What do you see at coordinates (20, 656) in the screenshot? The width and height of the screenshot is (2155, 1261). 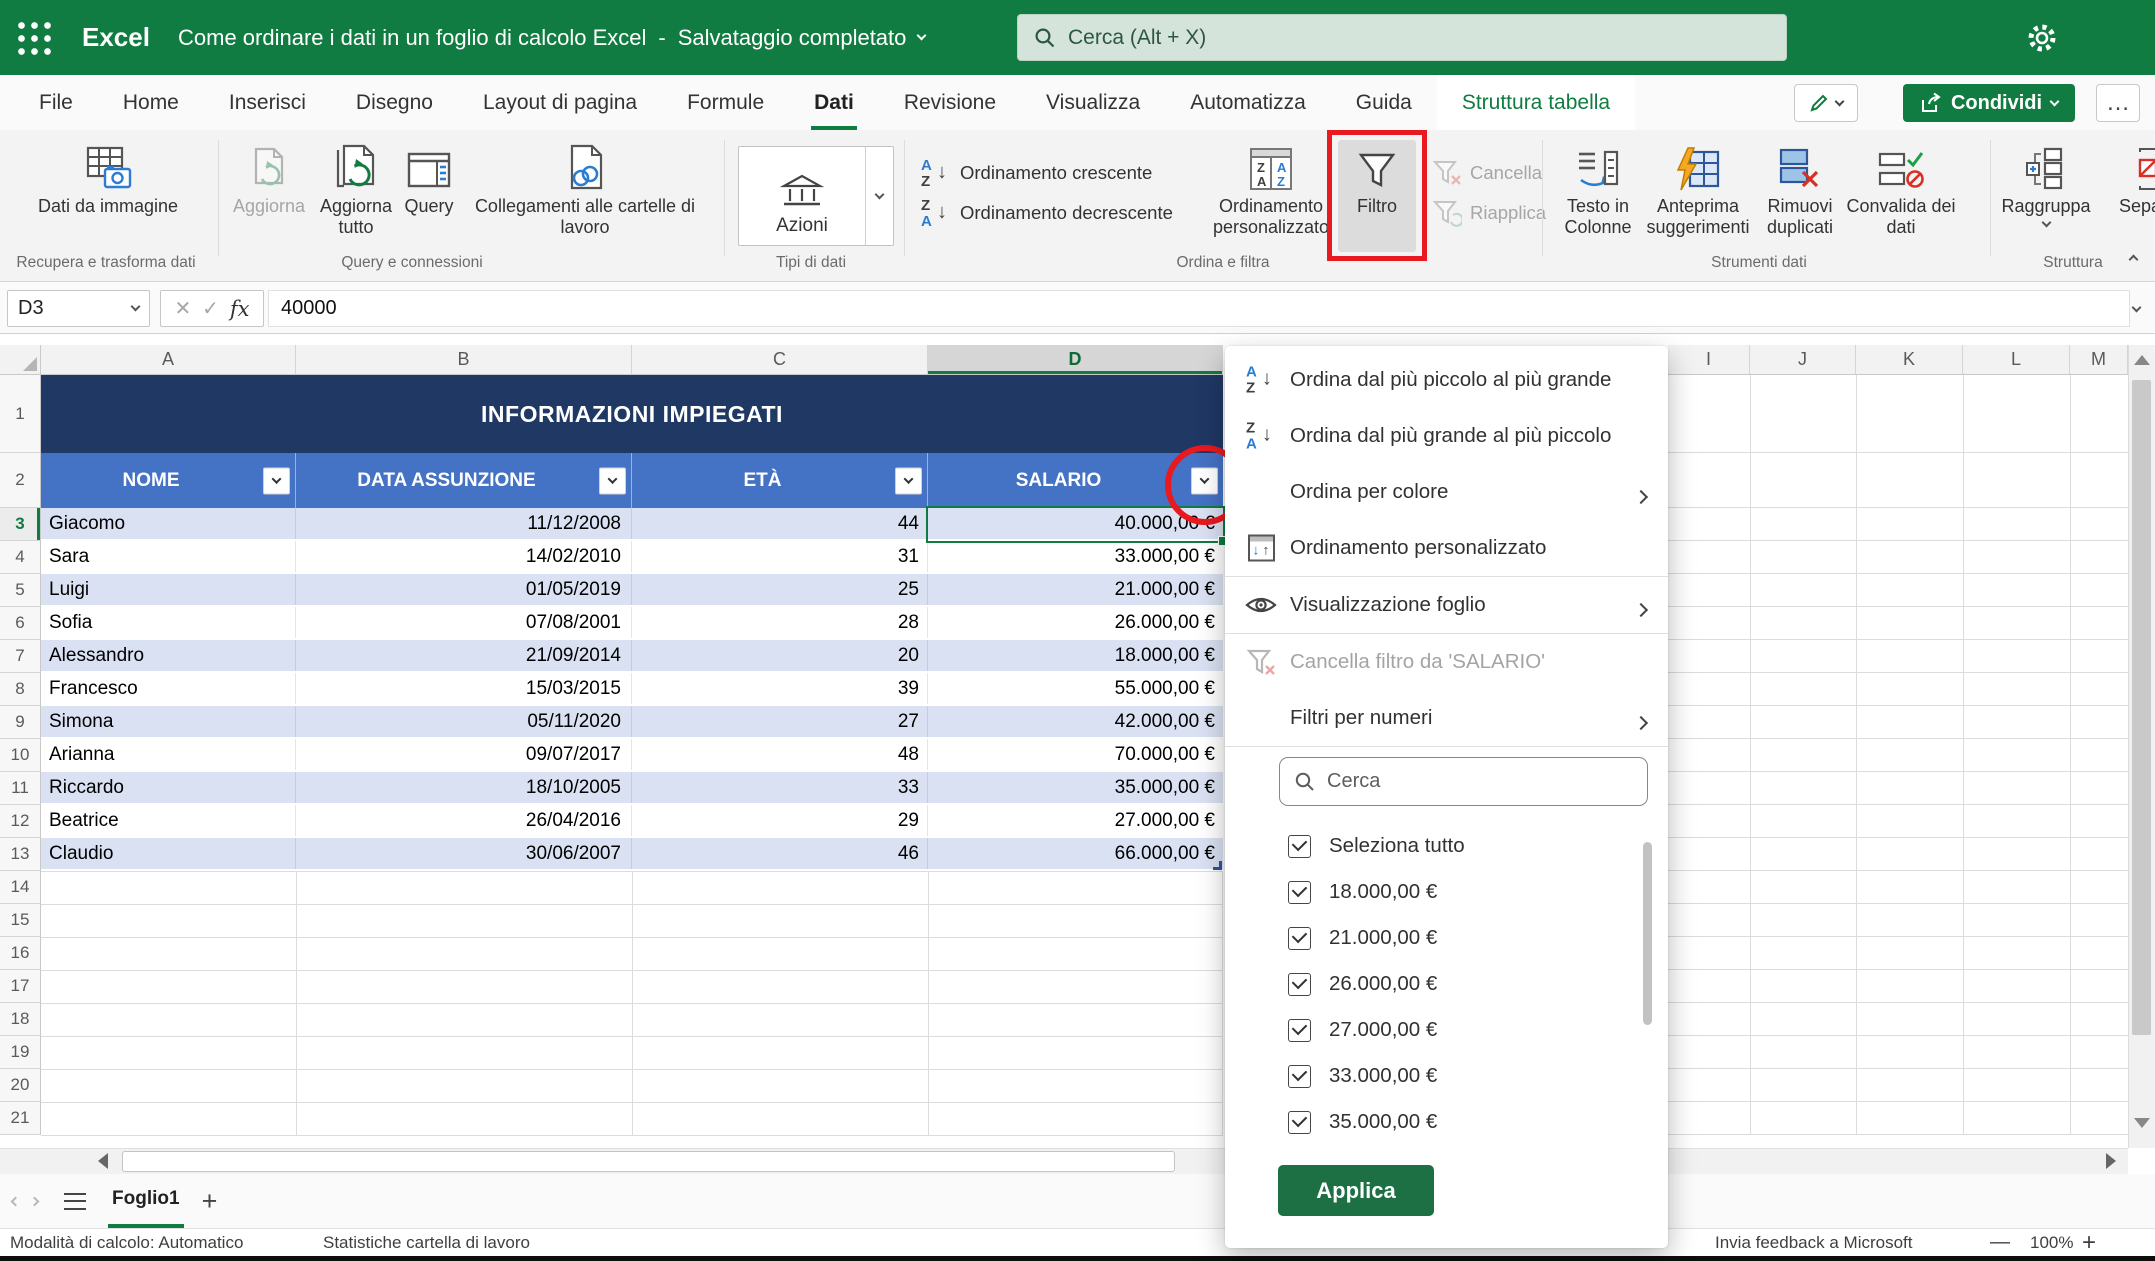 I see `row-header: 7` at bounding box center [20, 656].